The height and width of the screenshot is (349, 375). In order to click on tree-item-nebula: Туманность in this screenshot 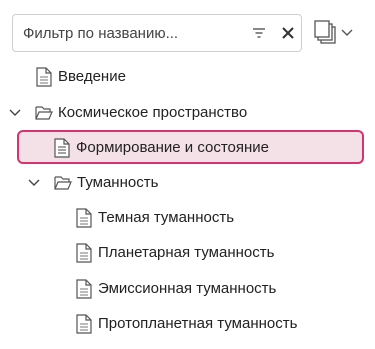, I will do `click(92, 183)`.